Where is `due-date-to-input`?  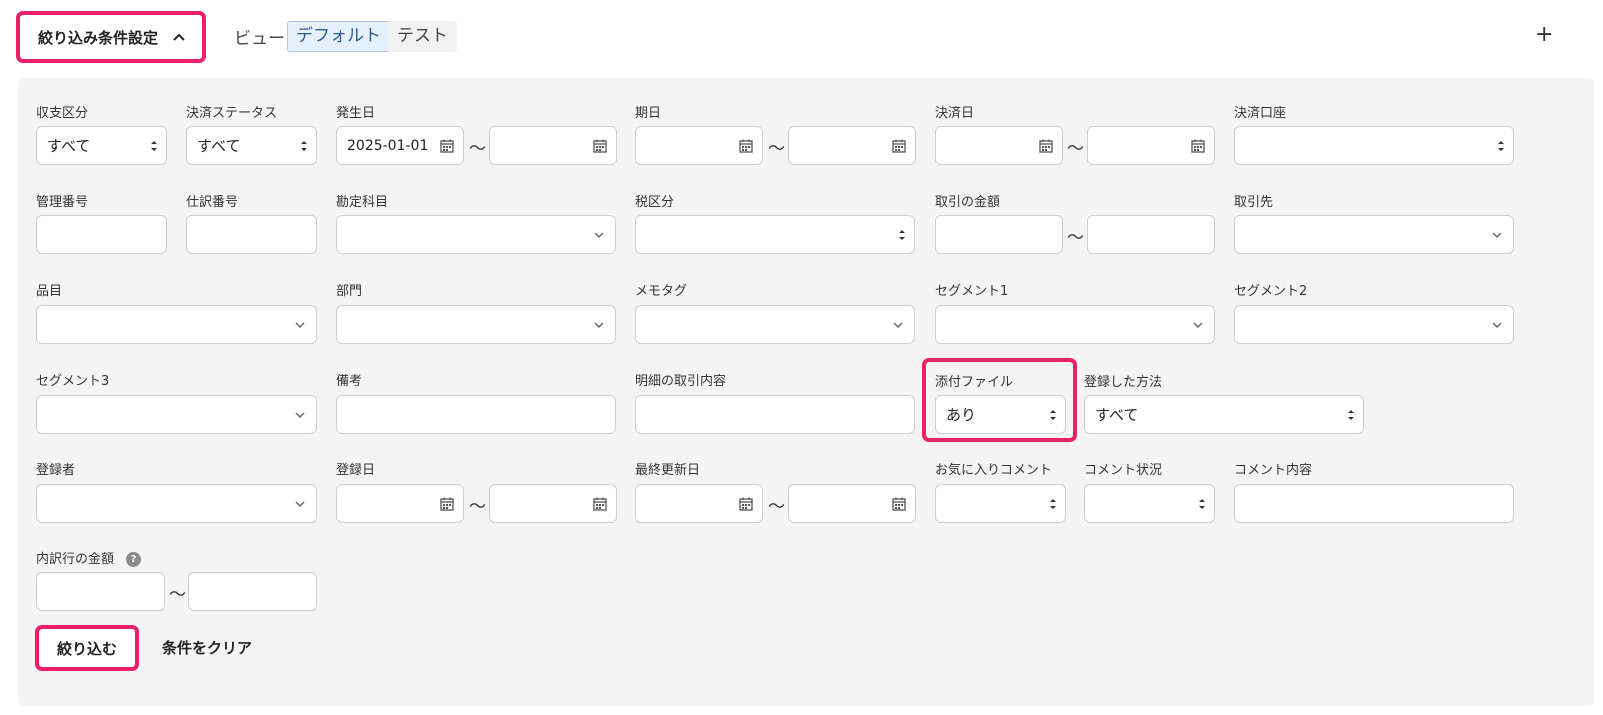 due-date-to-input is located at coordinates (852, 145).